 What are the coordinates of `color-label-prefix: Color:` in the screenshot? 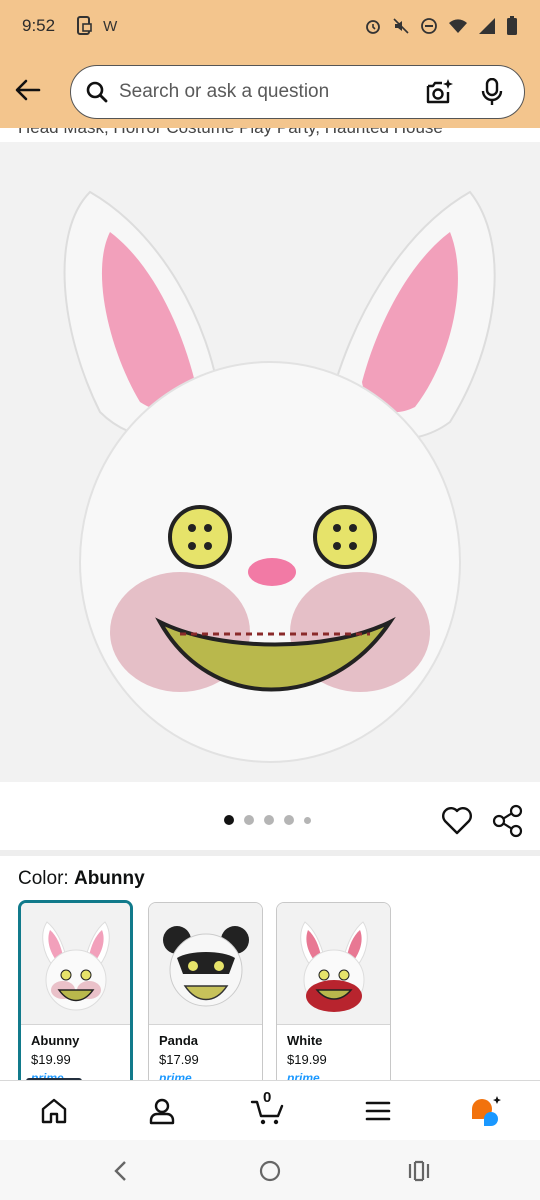 It's located at (46, 878).